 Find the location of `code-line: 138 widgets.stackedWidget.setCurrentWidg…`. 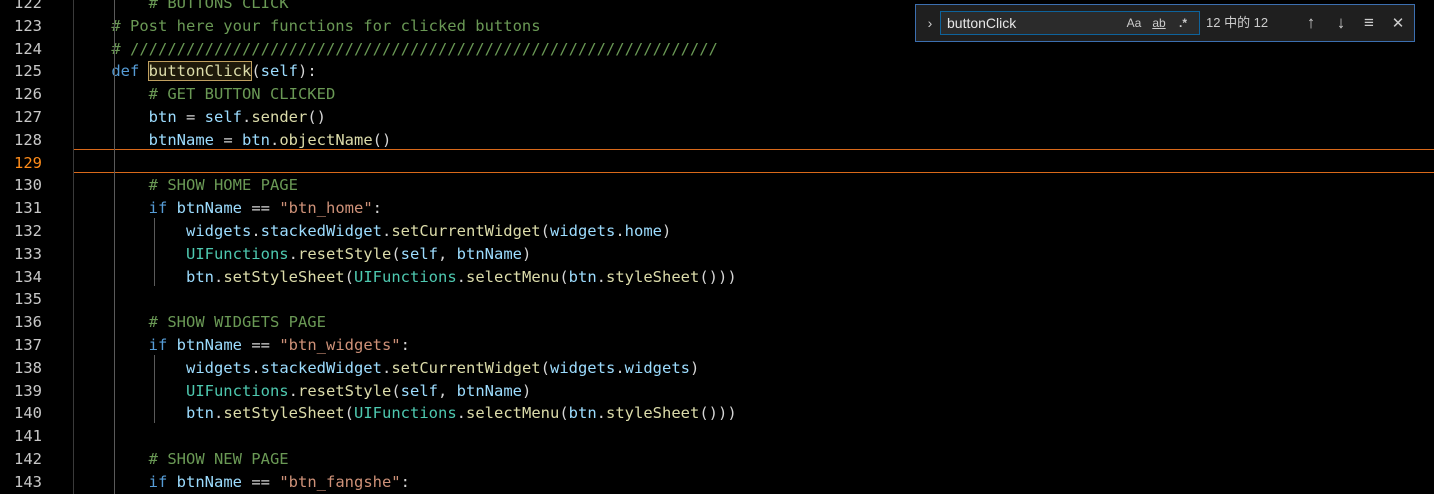

code-line: 138 widgets.stackedWidget.setCurrentWidg… is located at coordinates (717, 368).